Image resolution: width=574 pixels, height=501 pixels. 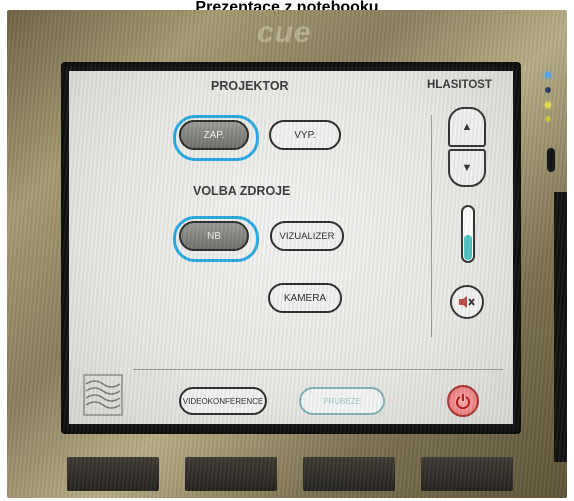 I want to click on videoconference-button: VIDEOKONFERENCE, so click(x=223, y=401).